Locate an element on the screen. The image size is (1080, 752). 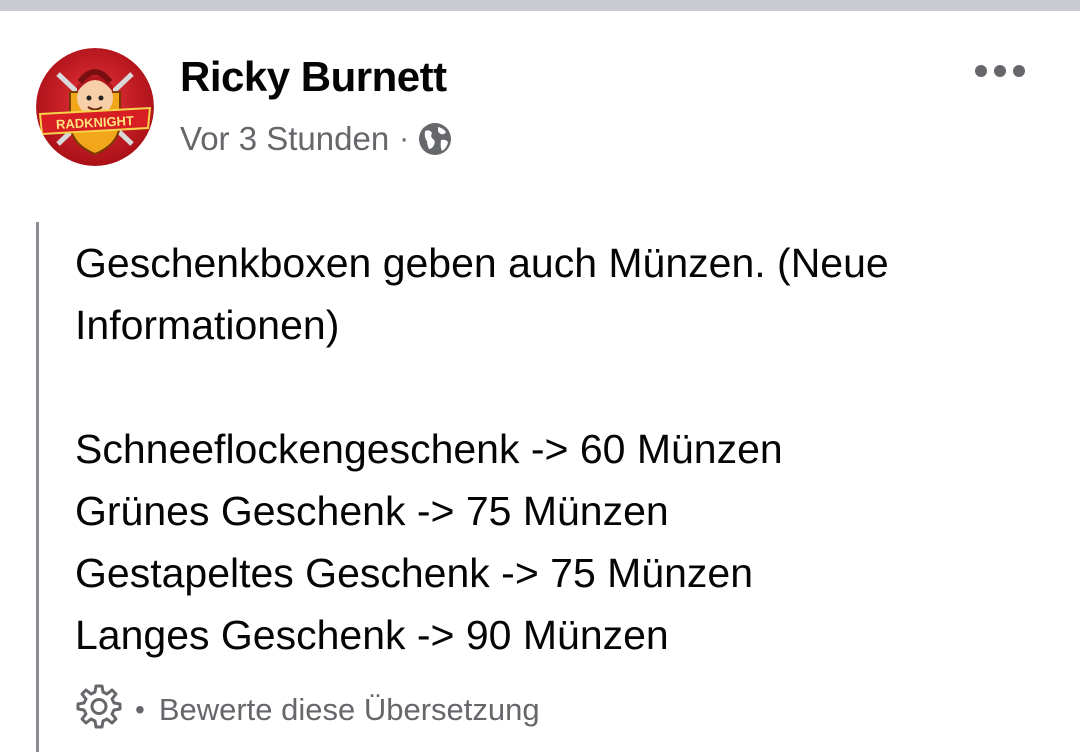
more-options-button is located at coordinates (1000, 71).